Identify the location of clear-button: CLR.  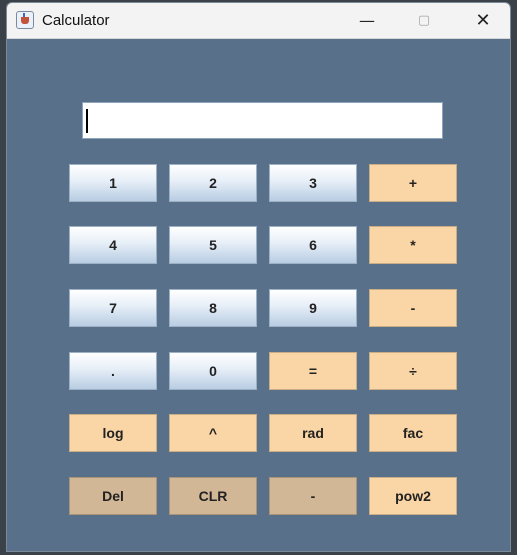
(213, 496).